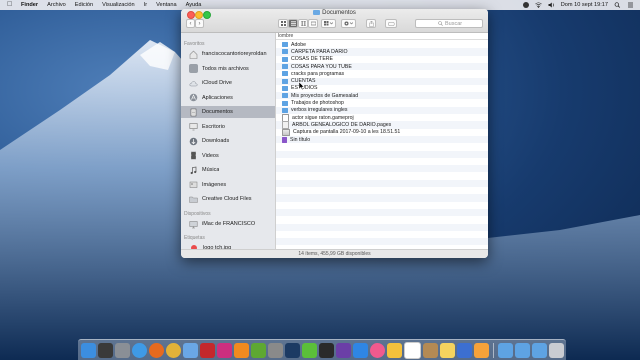 The image size is (640, 360). Describe the element at coordinates (105, 350) in the screenshot. I see `dashboard-icon` at that location.